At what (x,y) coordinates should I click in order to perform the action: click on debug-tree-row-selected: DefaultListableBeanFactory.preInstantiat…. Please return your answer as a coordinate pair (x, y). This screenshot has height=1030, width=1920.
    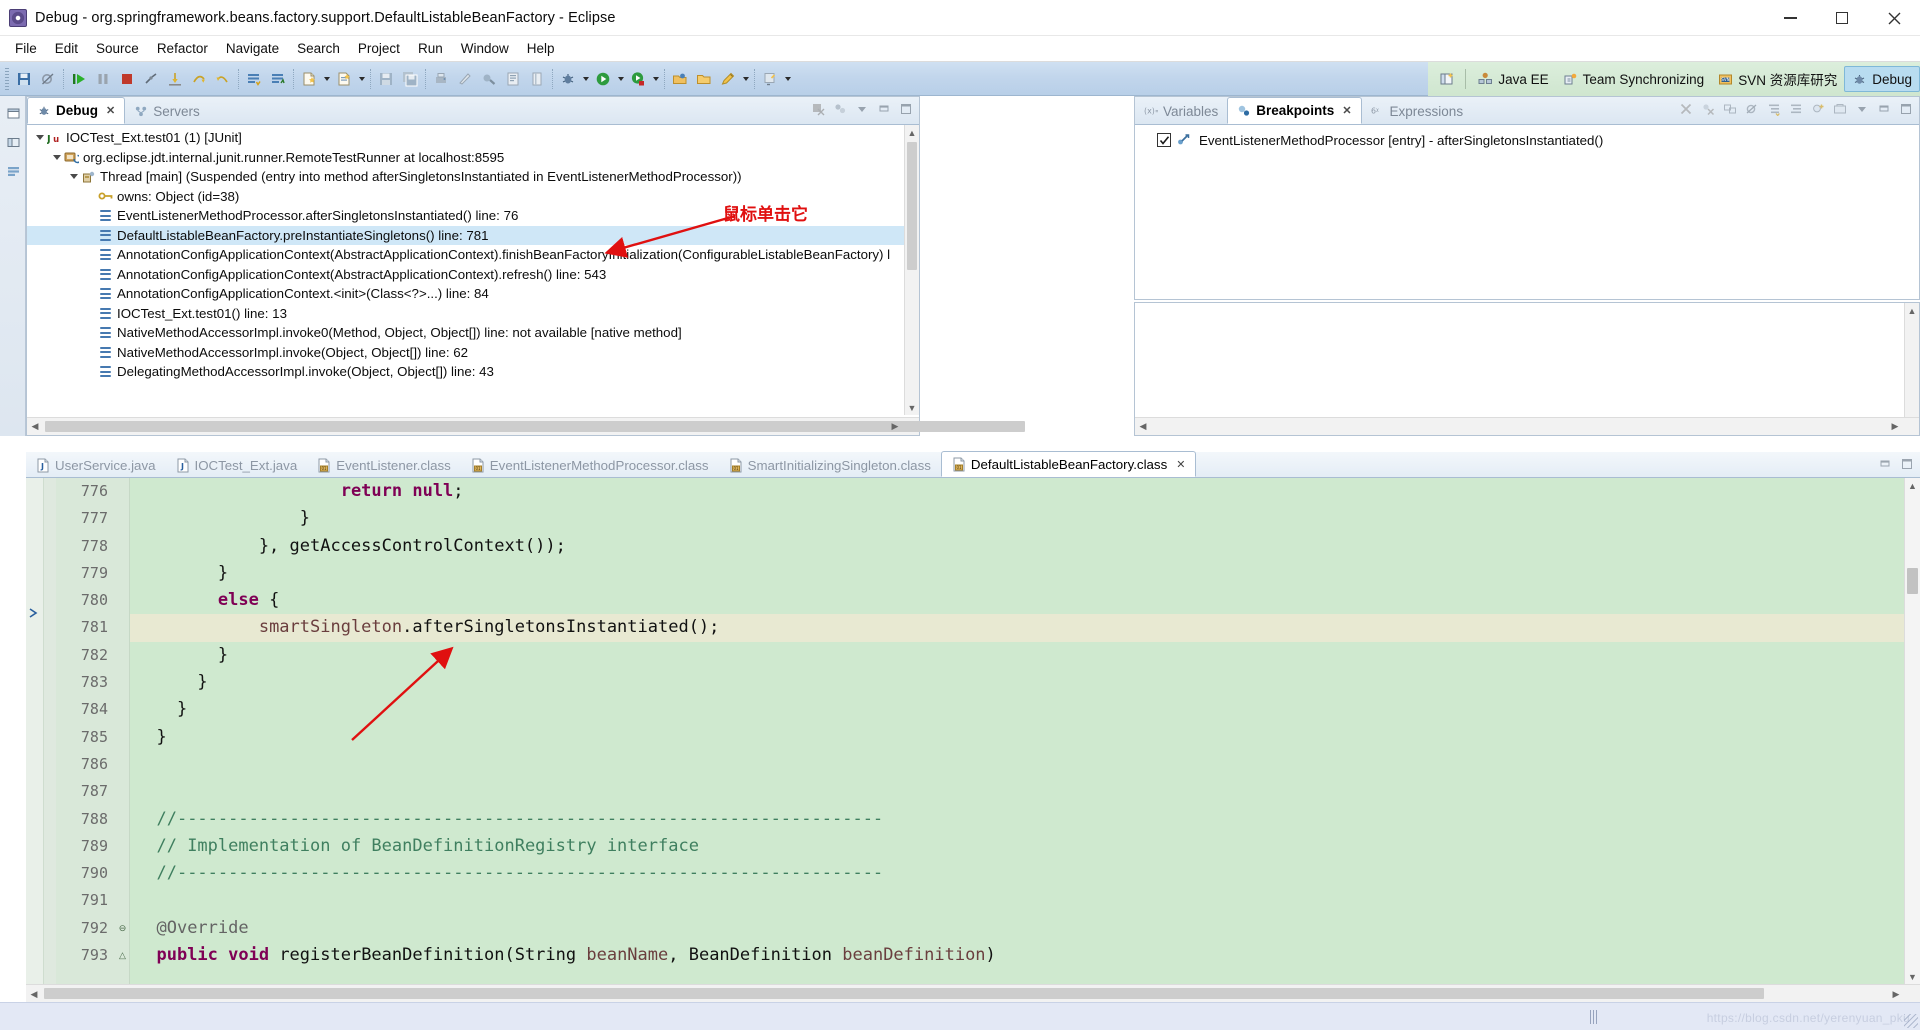
    Looking at the image, I should click on (473, 235).